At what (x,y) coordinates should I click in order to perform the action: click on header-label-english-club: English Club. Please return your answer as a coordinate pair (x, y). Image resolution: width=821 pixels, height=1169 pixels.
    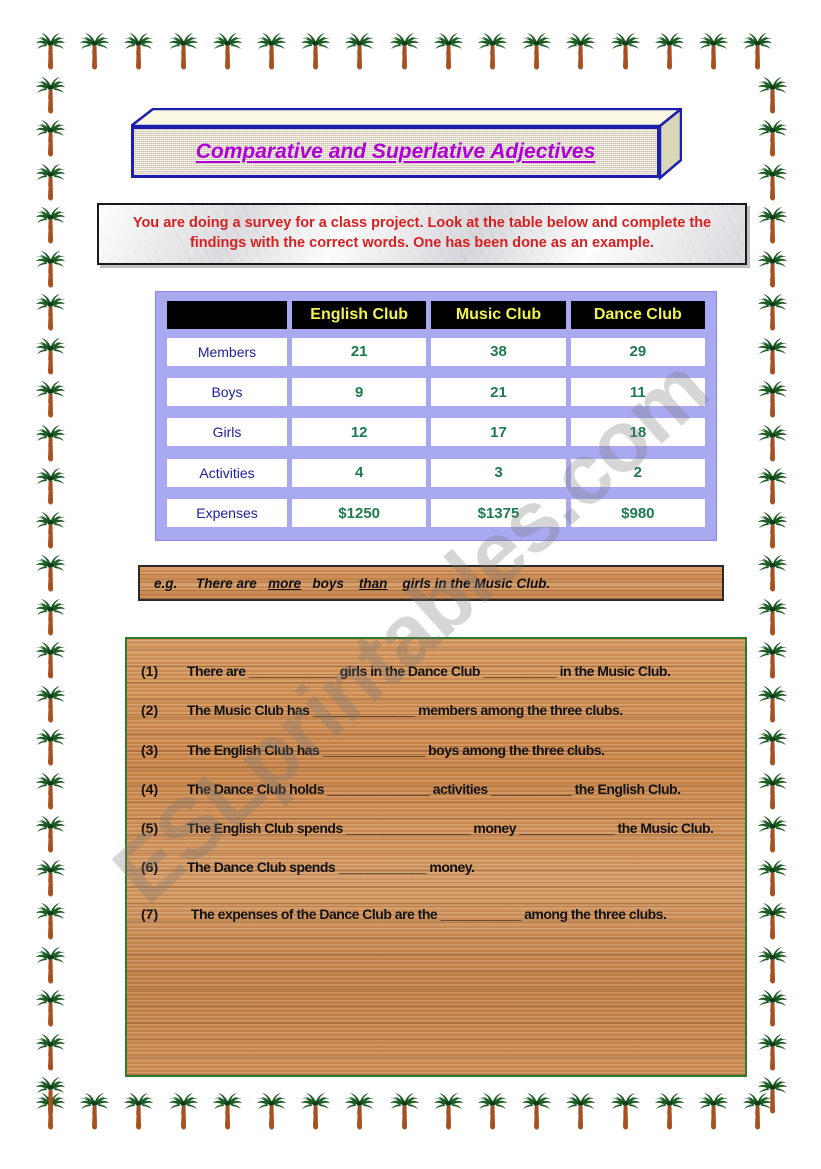
    Looking at the image, I should click on (359, 314).